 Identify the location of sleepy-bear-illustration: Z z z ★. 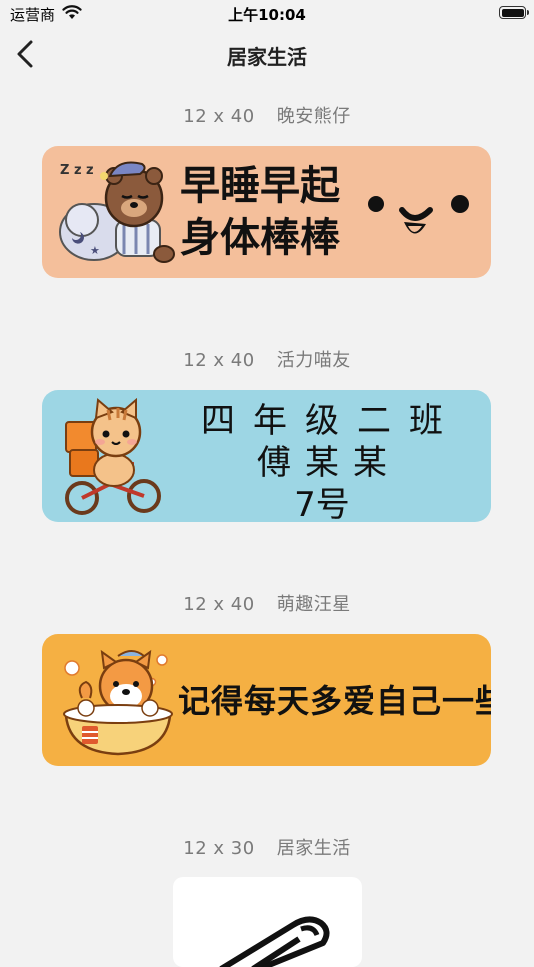
(117, 212).